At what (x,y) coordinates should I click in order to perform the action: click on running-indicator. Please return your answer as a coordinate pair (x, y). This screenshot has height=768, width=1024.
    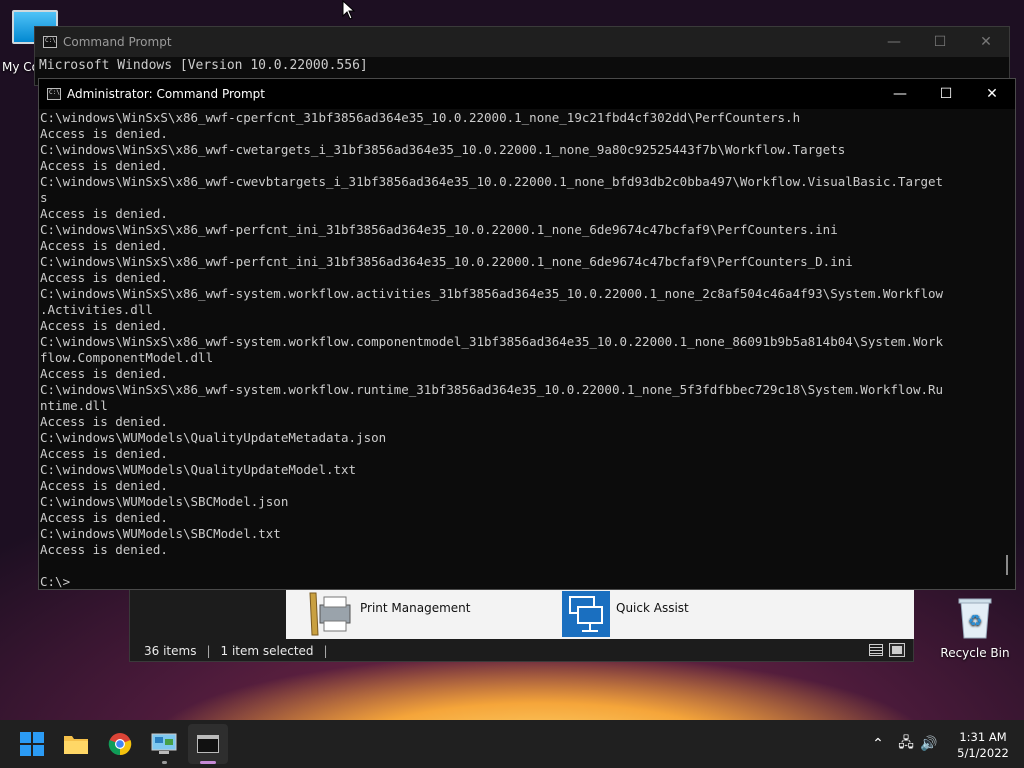
    Looking at the image, I should click on (164, 762).